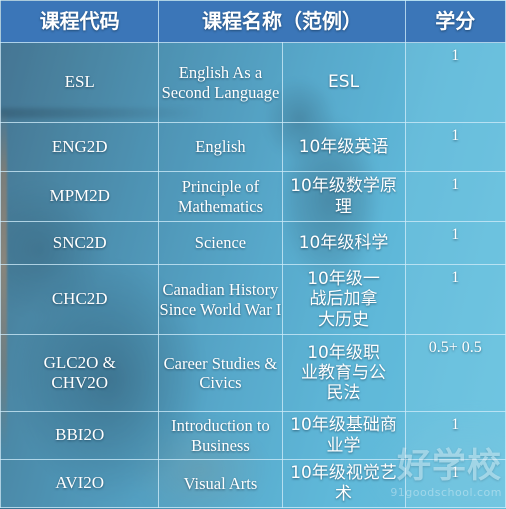  I want to click on table-row: ENG2D English 10年级英语 1, so click(253, 147).